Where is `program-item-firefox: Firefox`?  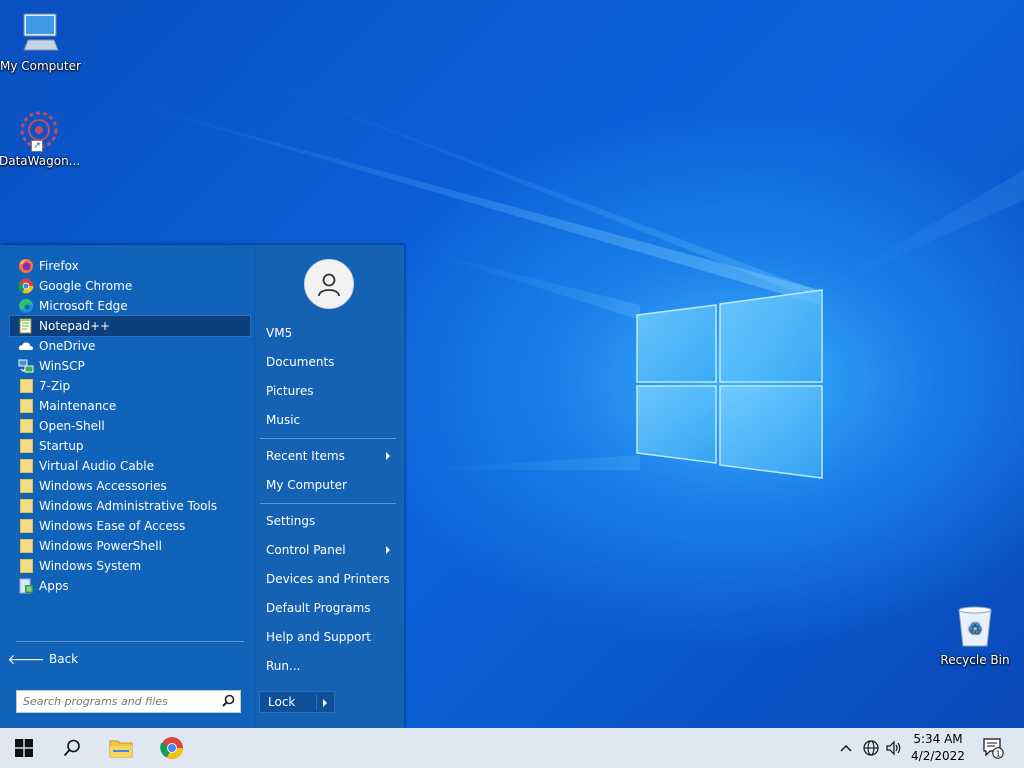
program-item-firefox: Firefox is located at coordinates (130, 266).